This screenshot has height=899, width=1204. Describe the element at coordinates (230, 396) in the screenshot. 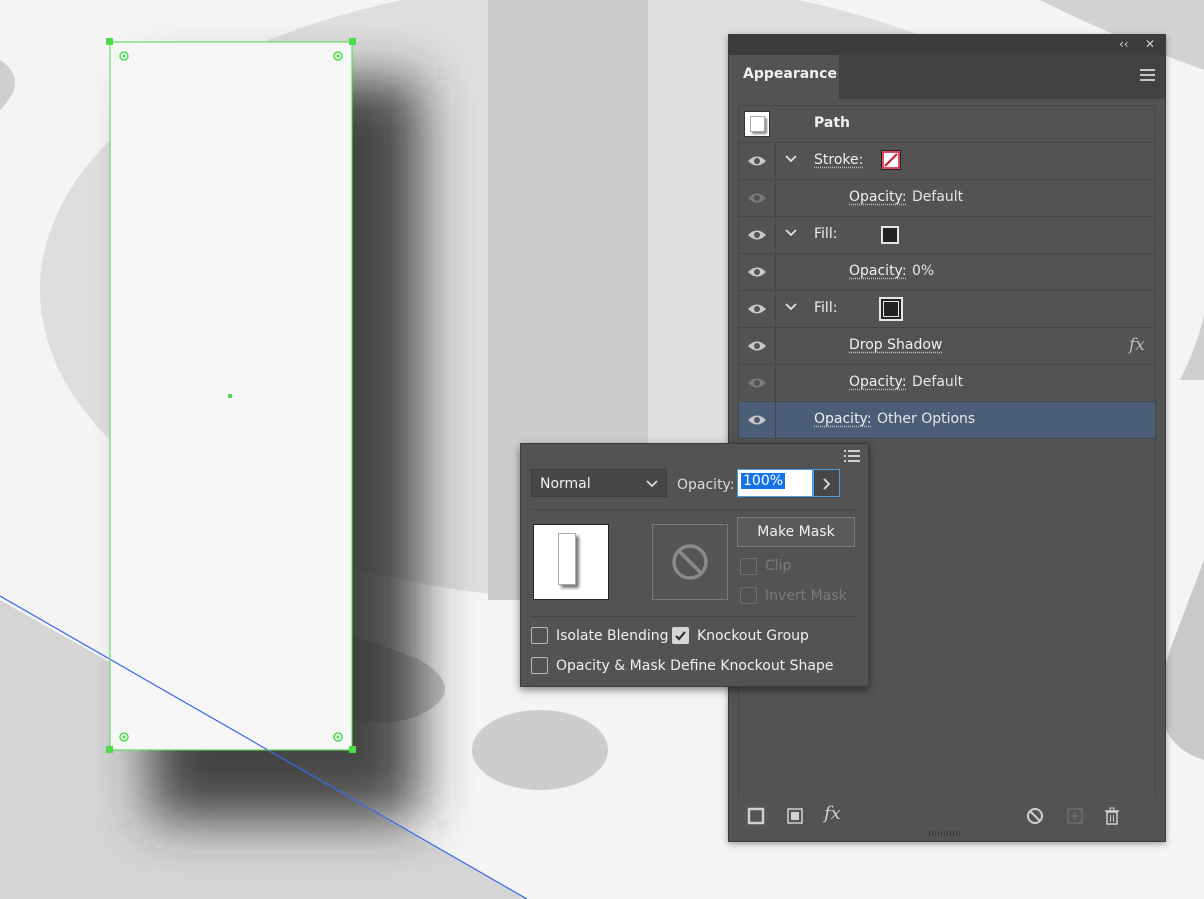

I see `center-point` at that location.